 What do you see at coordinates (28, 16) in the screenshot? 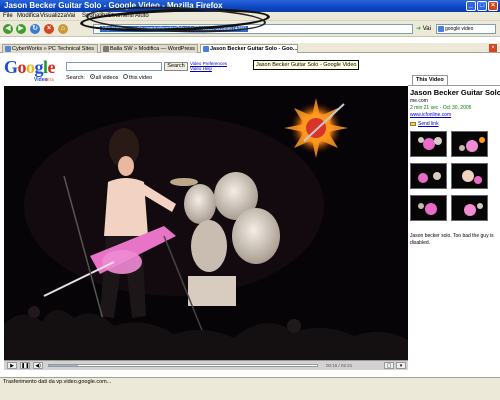
I see `menu-modifica: Modifica` at bounding box center [28, 16].